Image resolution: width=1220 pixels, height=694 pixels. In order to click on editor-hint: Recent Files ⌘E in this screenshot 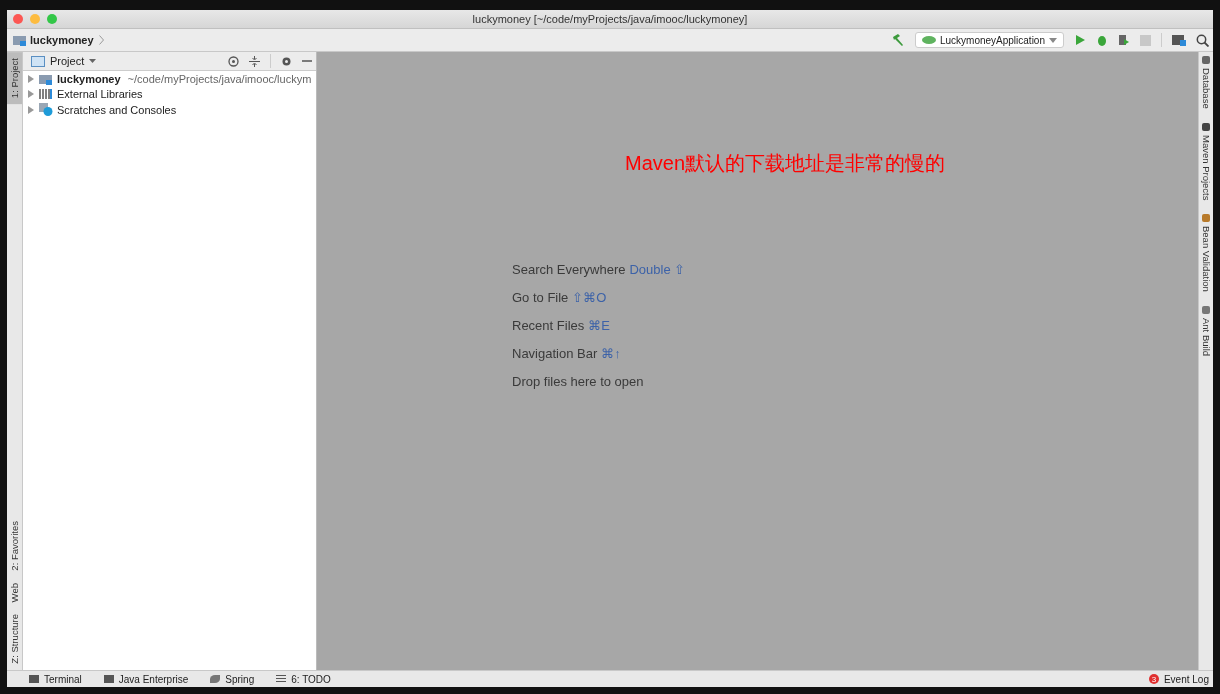, I will do `click(561, 326)`.